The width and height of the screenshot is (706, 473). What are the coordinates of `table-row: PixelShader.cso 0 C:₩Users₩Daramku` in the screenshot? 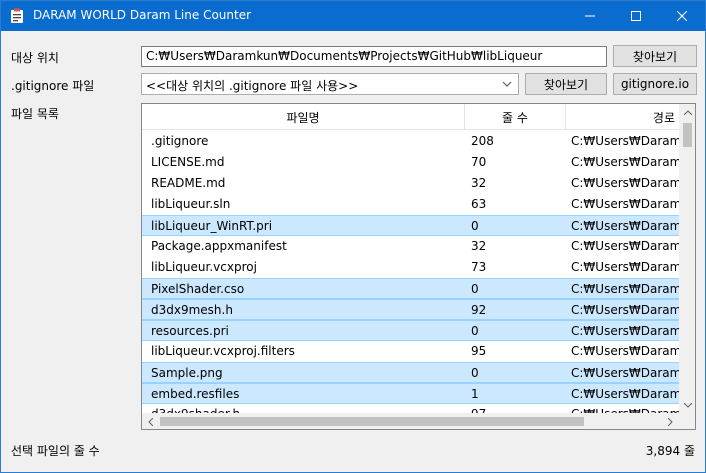 It's located at (410, 288).